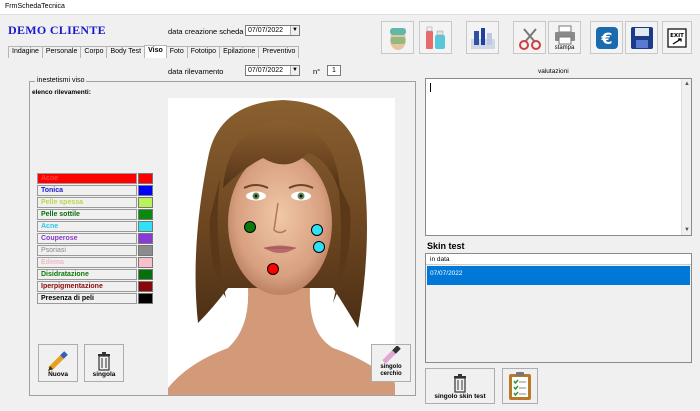 This screenshot has height=411, width=700. I want to click on singolo-cerchio-button: singolo cerchio, so click(391, 363).